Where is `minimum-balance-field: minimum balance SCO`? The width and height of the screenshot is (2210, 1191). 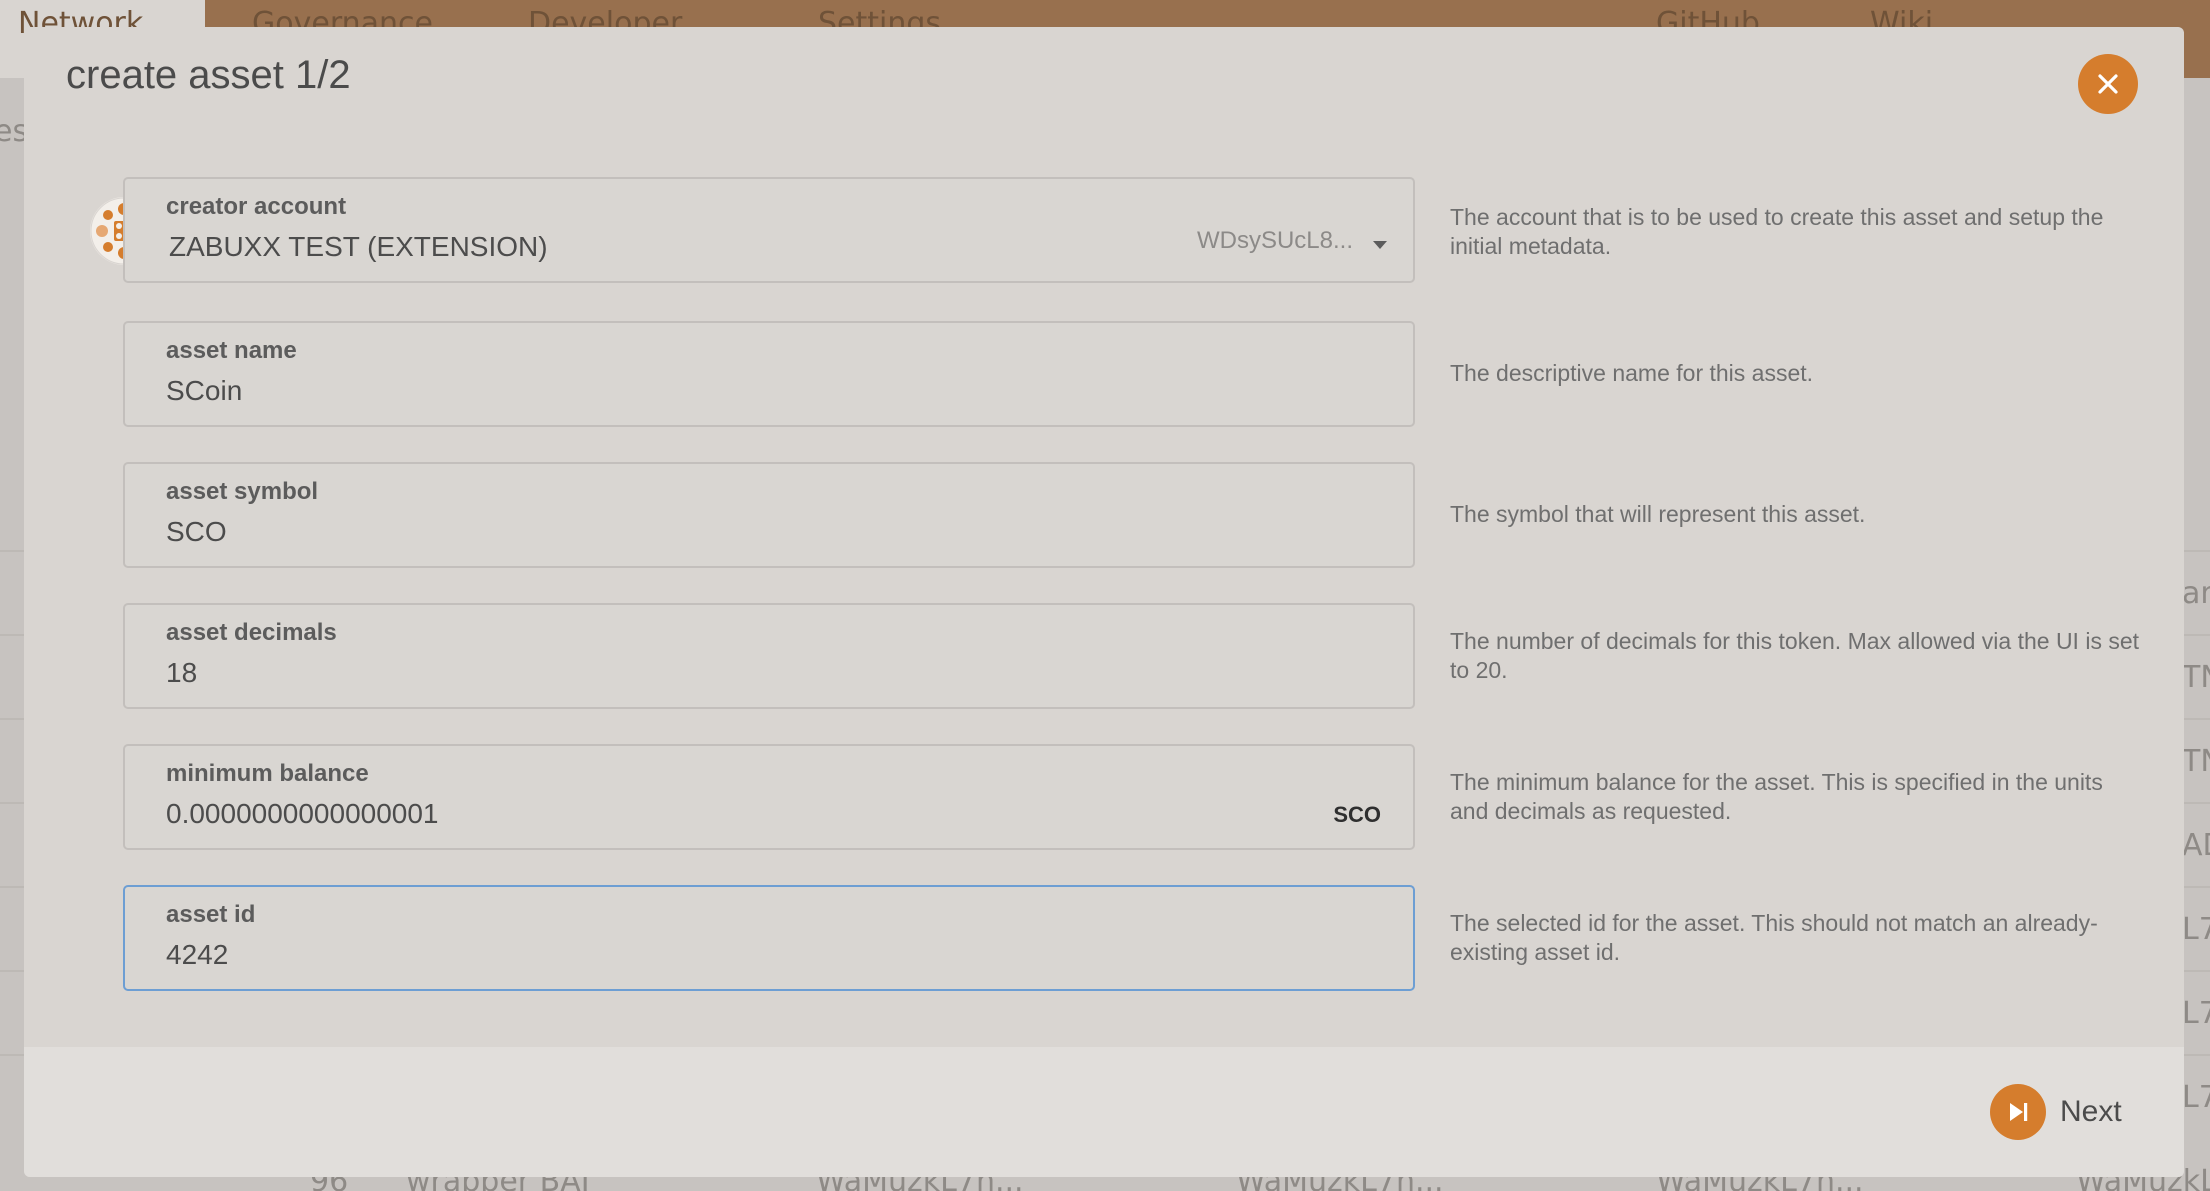 minimum-balance-field: minimum balance SCO is located at coordinates (769, 797).